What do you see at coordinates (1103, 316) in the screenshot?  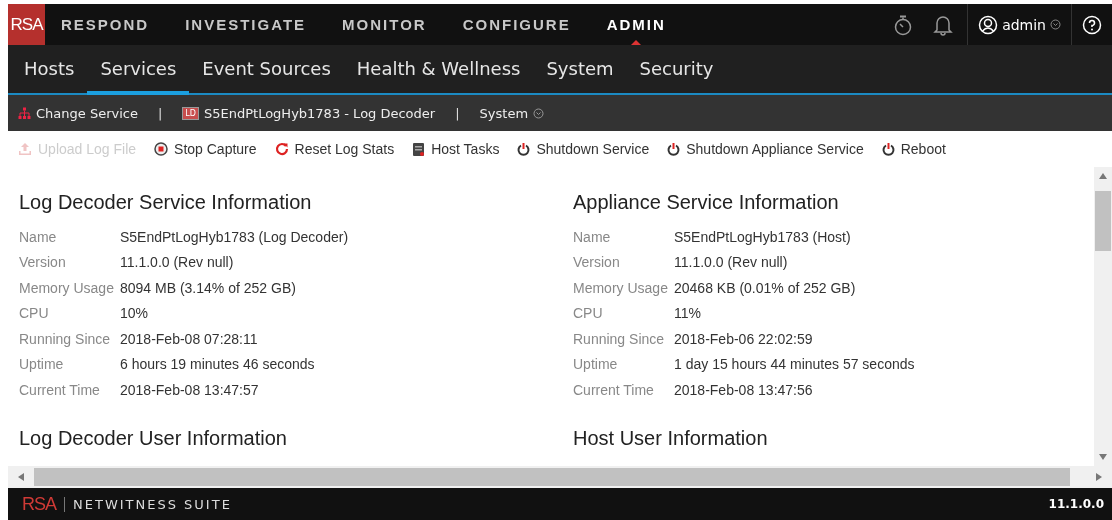 I see `vertical-scrollbar` at bounding box center [1103, 316].